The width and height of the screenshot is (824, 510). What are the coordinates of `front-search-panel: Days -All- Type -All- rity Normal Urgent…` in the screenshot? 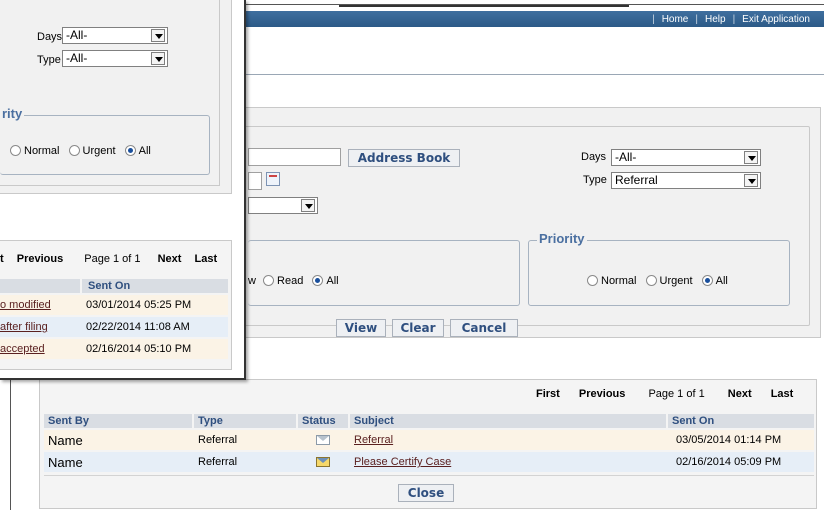 It's located at (116, 97).